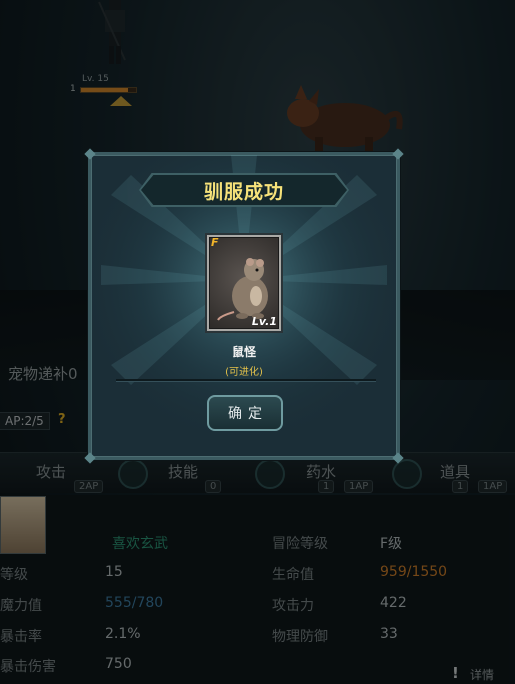 This screenshot has width=515, height=684. Describe the element at coordinates (245, 413) in the screenshot. I see `confirm-button: 确定` at that location.